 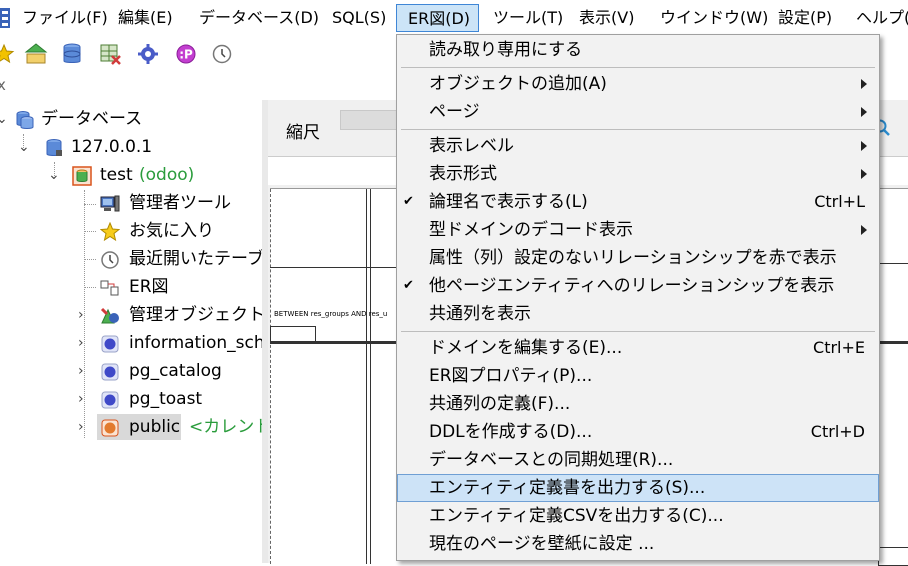 What do you see at coordinates (145, 18) in the screenshot?
I see `menu-edit: 編集(E)` at bounding box center [145, 18].